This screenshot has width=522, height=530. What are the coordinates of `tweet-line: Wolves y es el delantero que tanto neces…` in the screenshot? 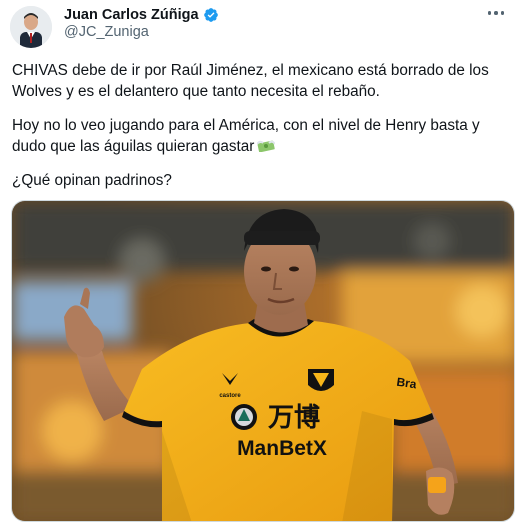 It's located at (196, 91).